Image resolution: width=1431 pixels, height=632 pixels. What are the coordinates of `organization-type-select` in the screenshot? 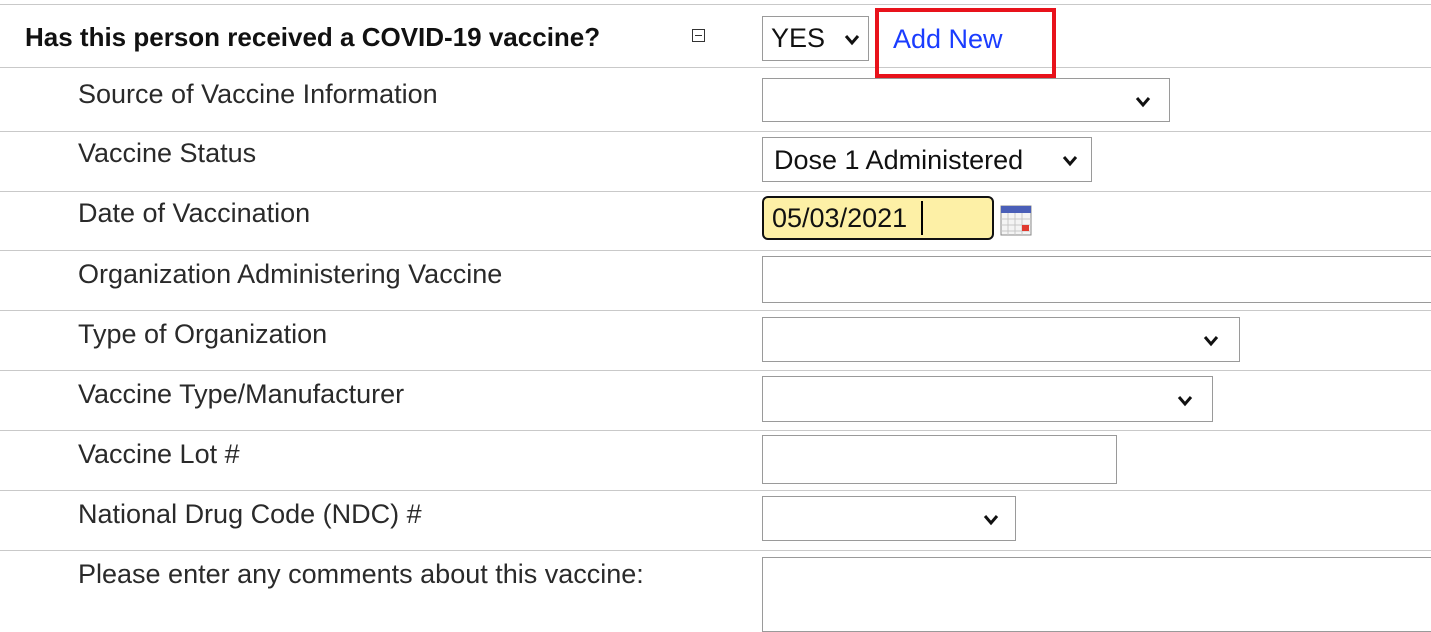 It's located at (1001, 339).